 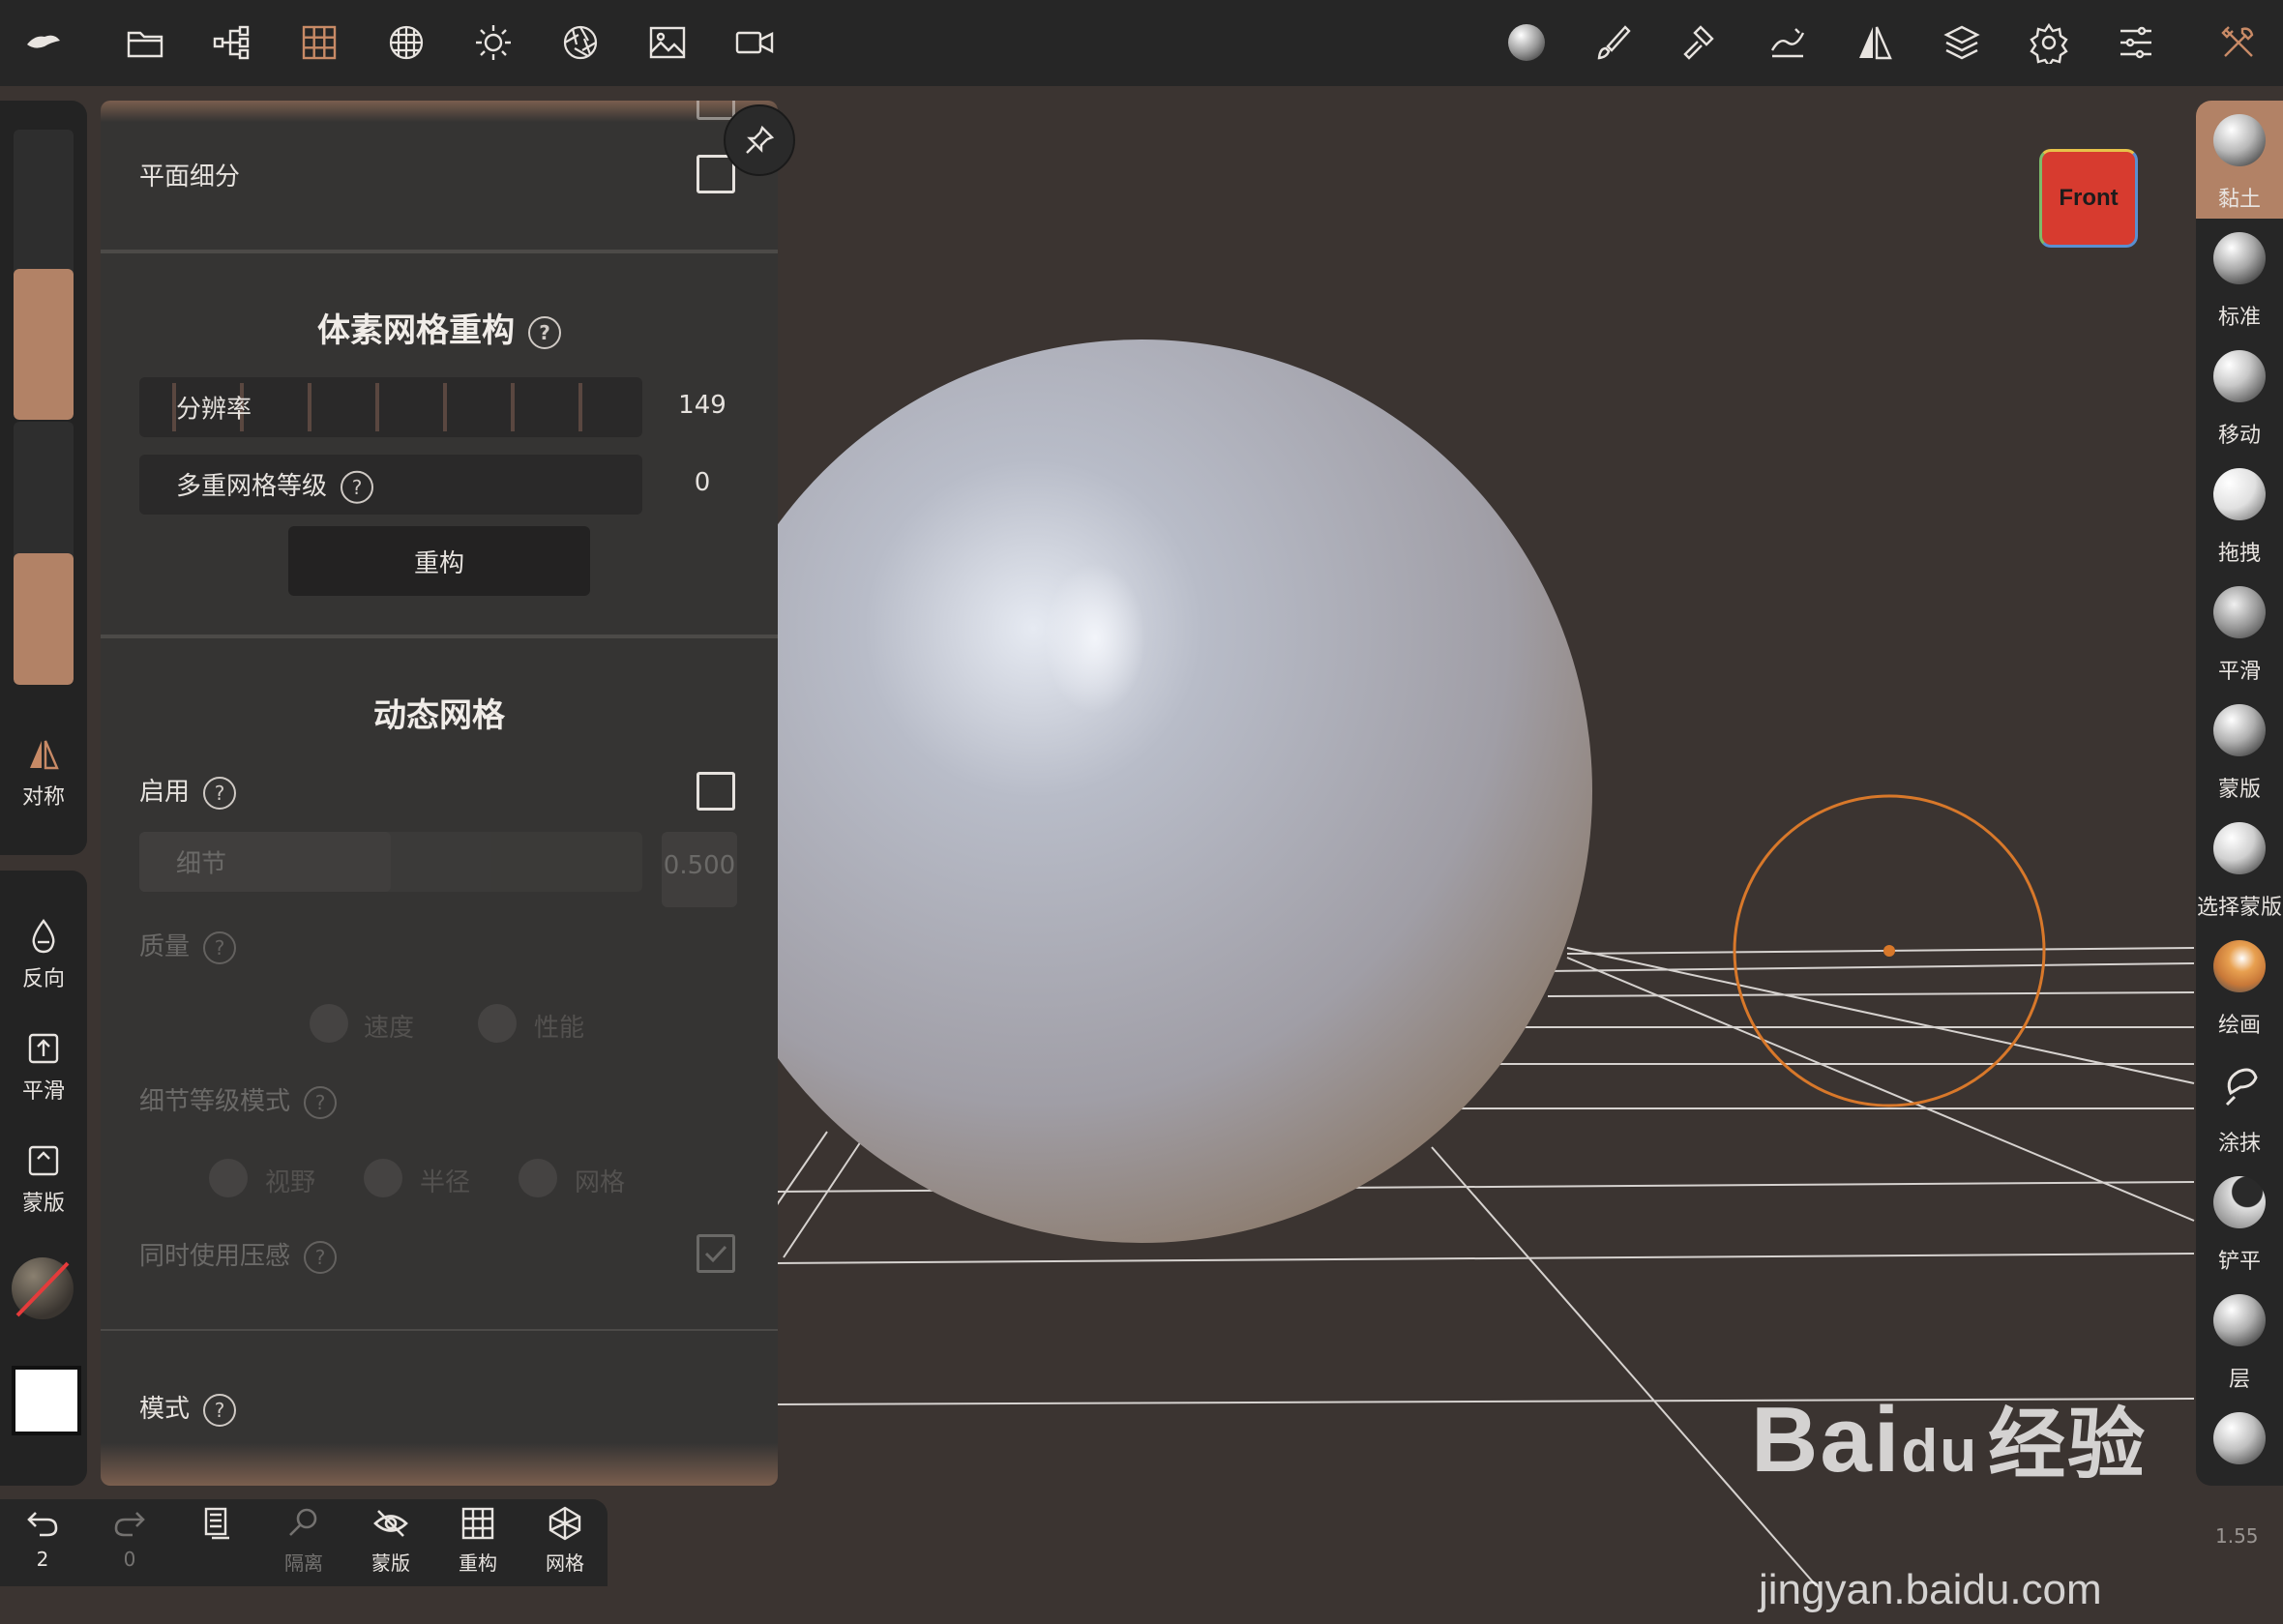 What do you see at coordinates (2238, 43) in the screenshot?
I see `tools-icon` at bounding box center [2238, 43].